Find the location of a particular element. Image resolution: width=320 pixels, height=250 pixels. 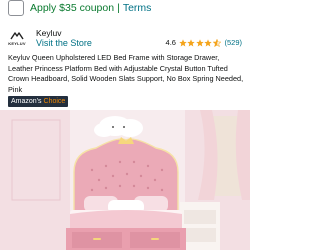

coupon-row: Apply $35 coupon | Terms is located at coordinates (125, 11).